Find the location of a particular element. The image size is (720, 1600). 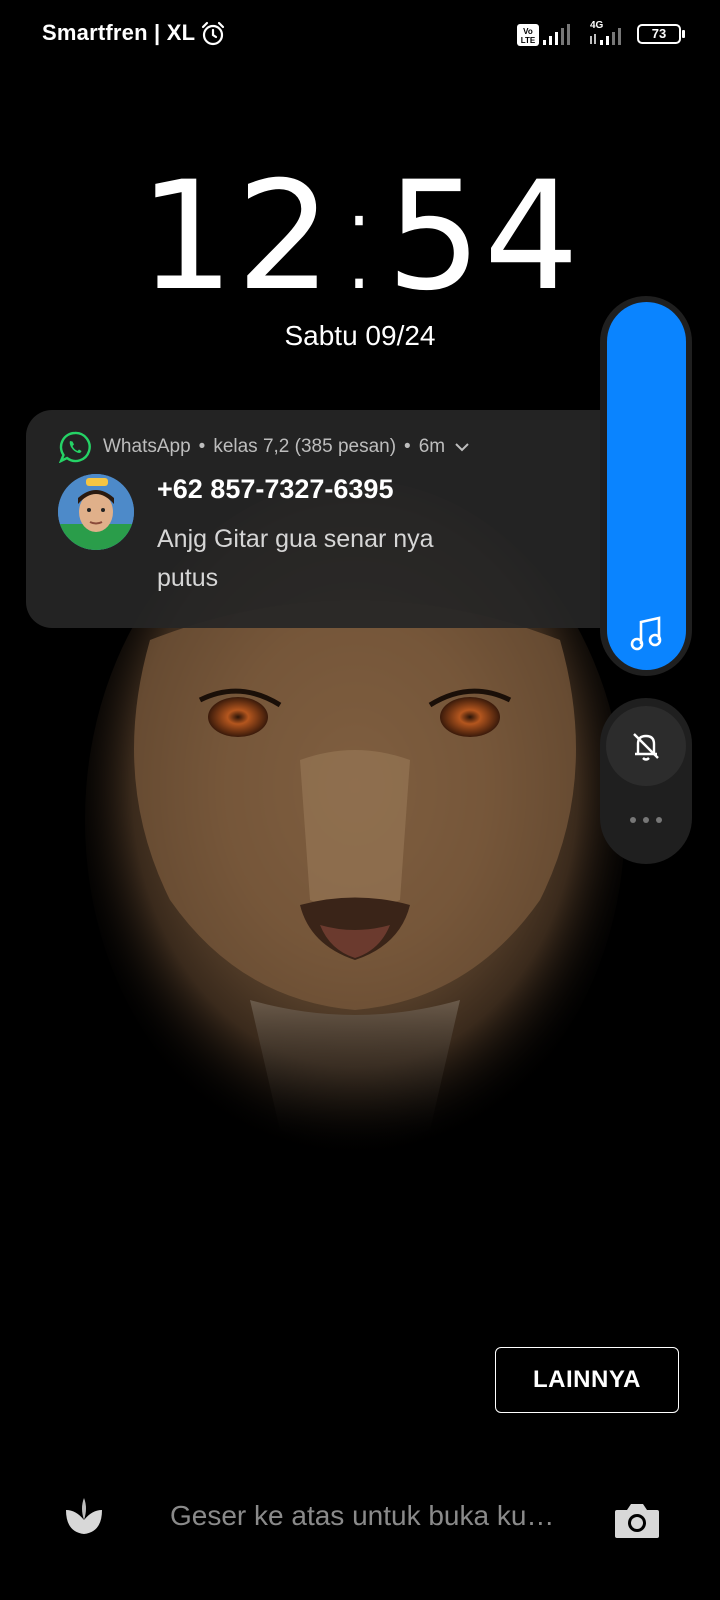

chevron-down-icon is located at coordinates (462, 447).